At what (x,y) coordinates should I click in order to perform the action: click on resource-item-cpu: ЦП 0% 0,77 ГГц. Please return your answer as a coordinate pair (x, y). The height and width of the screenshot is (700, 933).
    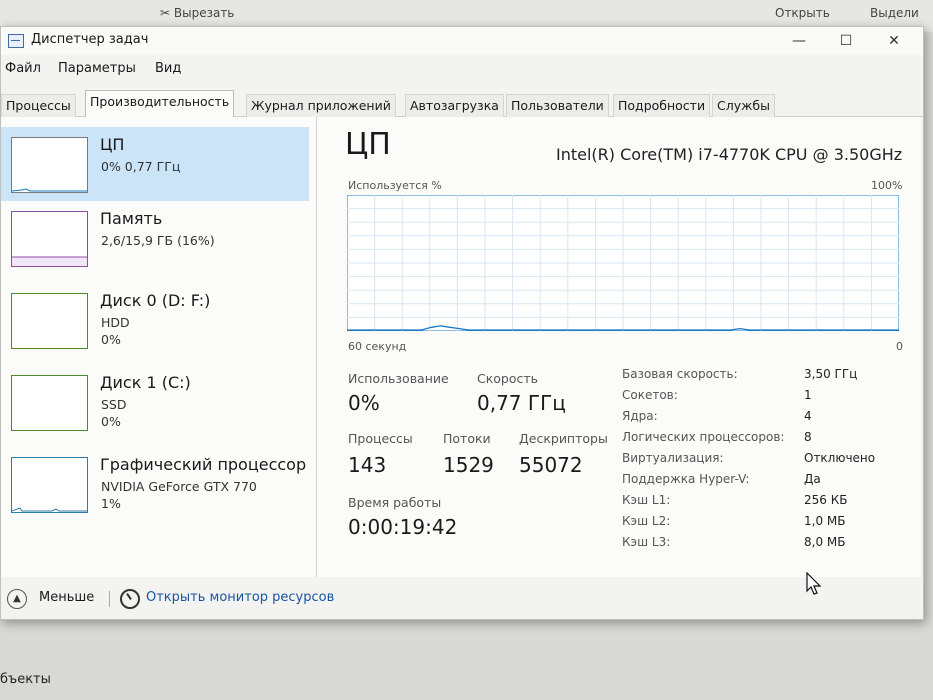
    Looking at the image, I should click on (155, 164).